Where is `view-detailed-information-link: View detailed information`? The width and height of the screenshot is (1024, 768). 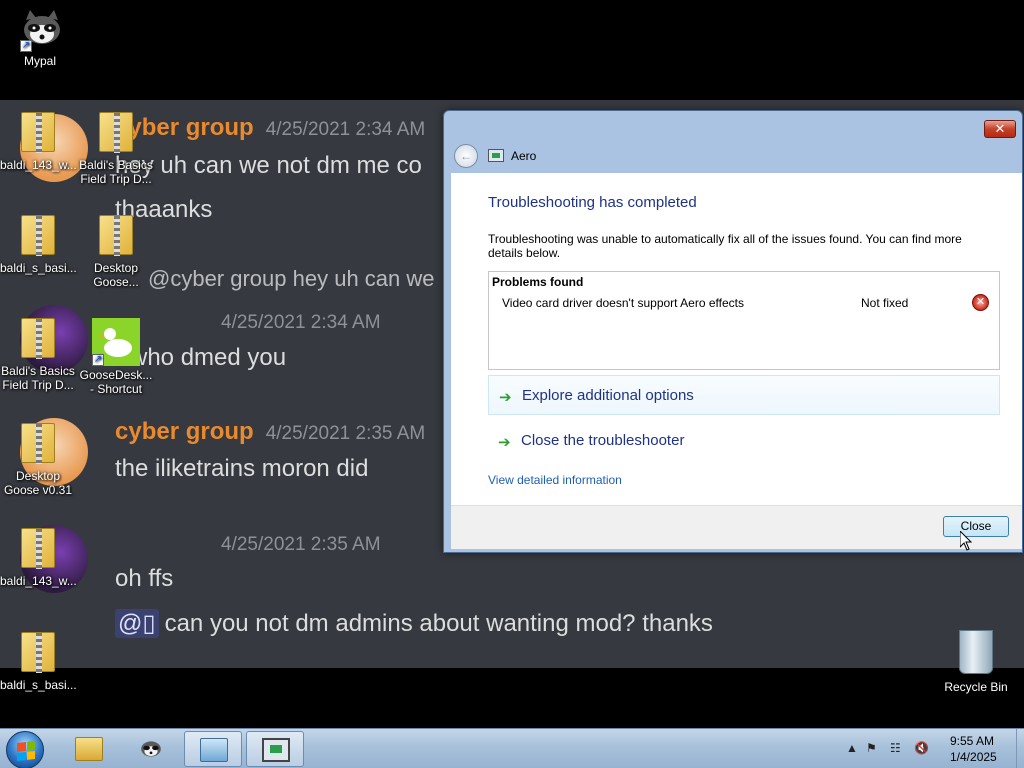
view-detailed-information-link: View detailed information is located at coordinates (555, 480).